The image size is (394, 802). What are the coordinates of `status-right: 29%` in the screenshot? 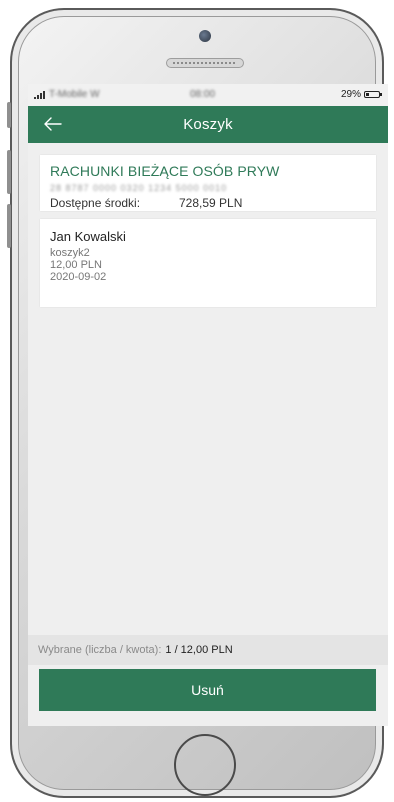 It's located at (361, 94).